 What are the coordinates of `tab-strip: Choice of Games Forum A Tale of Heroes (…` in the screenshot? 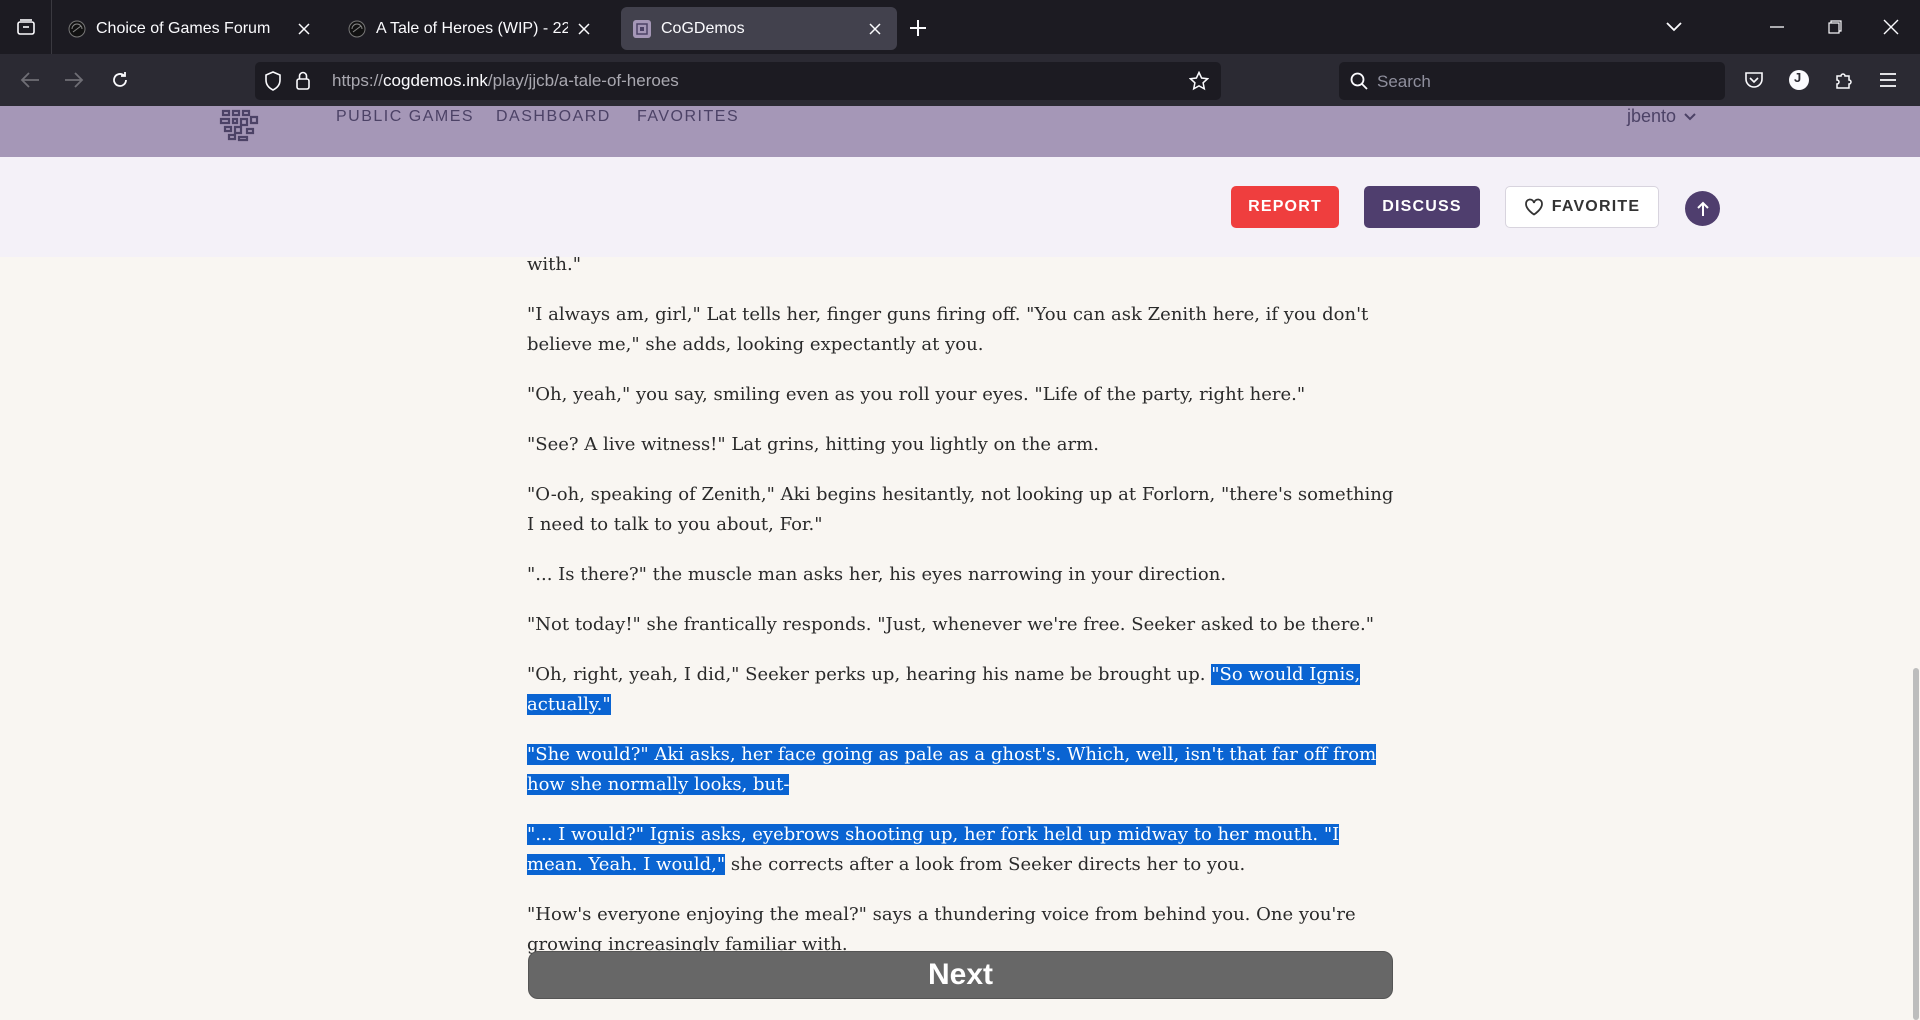 It's located at (960, 27).